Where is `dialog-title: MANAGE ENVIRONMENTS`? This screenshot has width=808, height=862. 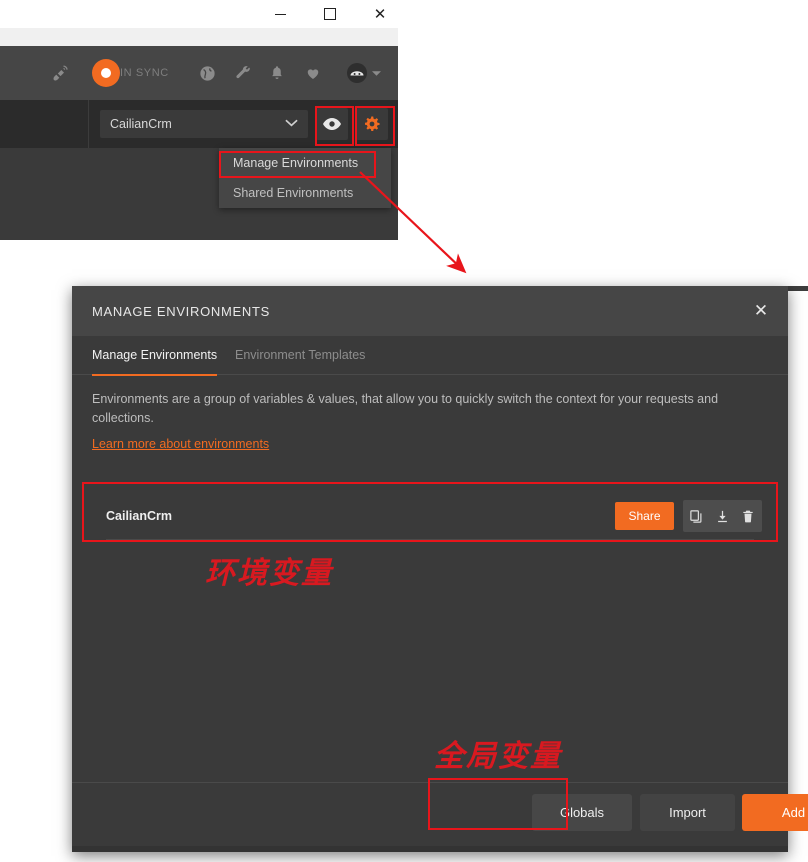 dialog-title: MANAGE ENVIRONMENTS is located at coordinates (181, 311).